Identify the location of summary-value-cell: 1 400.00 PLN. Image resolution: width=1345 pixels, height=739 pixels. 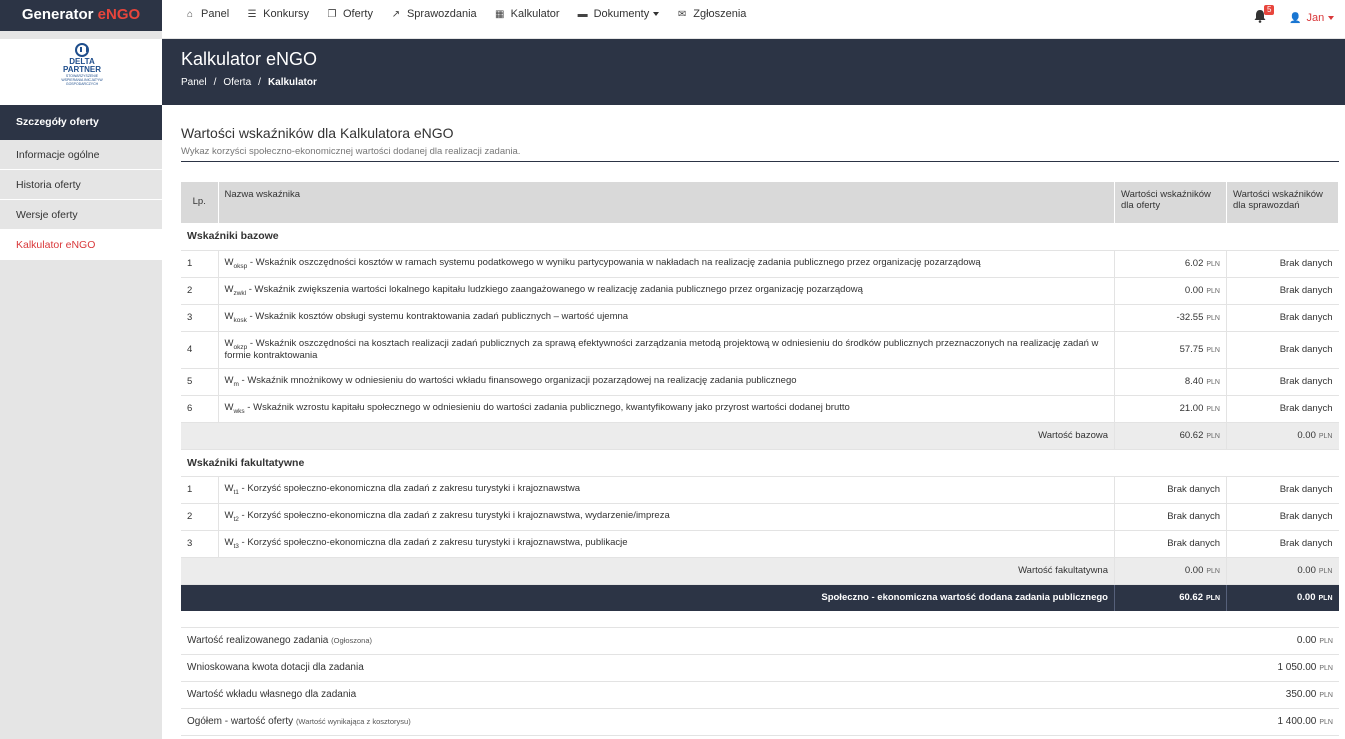
(1210, 722).